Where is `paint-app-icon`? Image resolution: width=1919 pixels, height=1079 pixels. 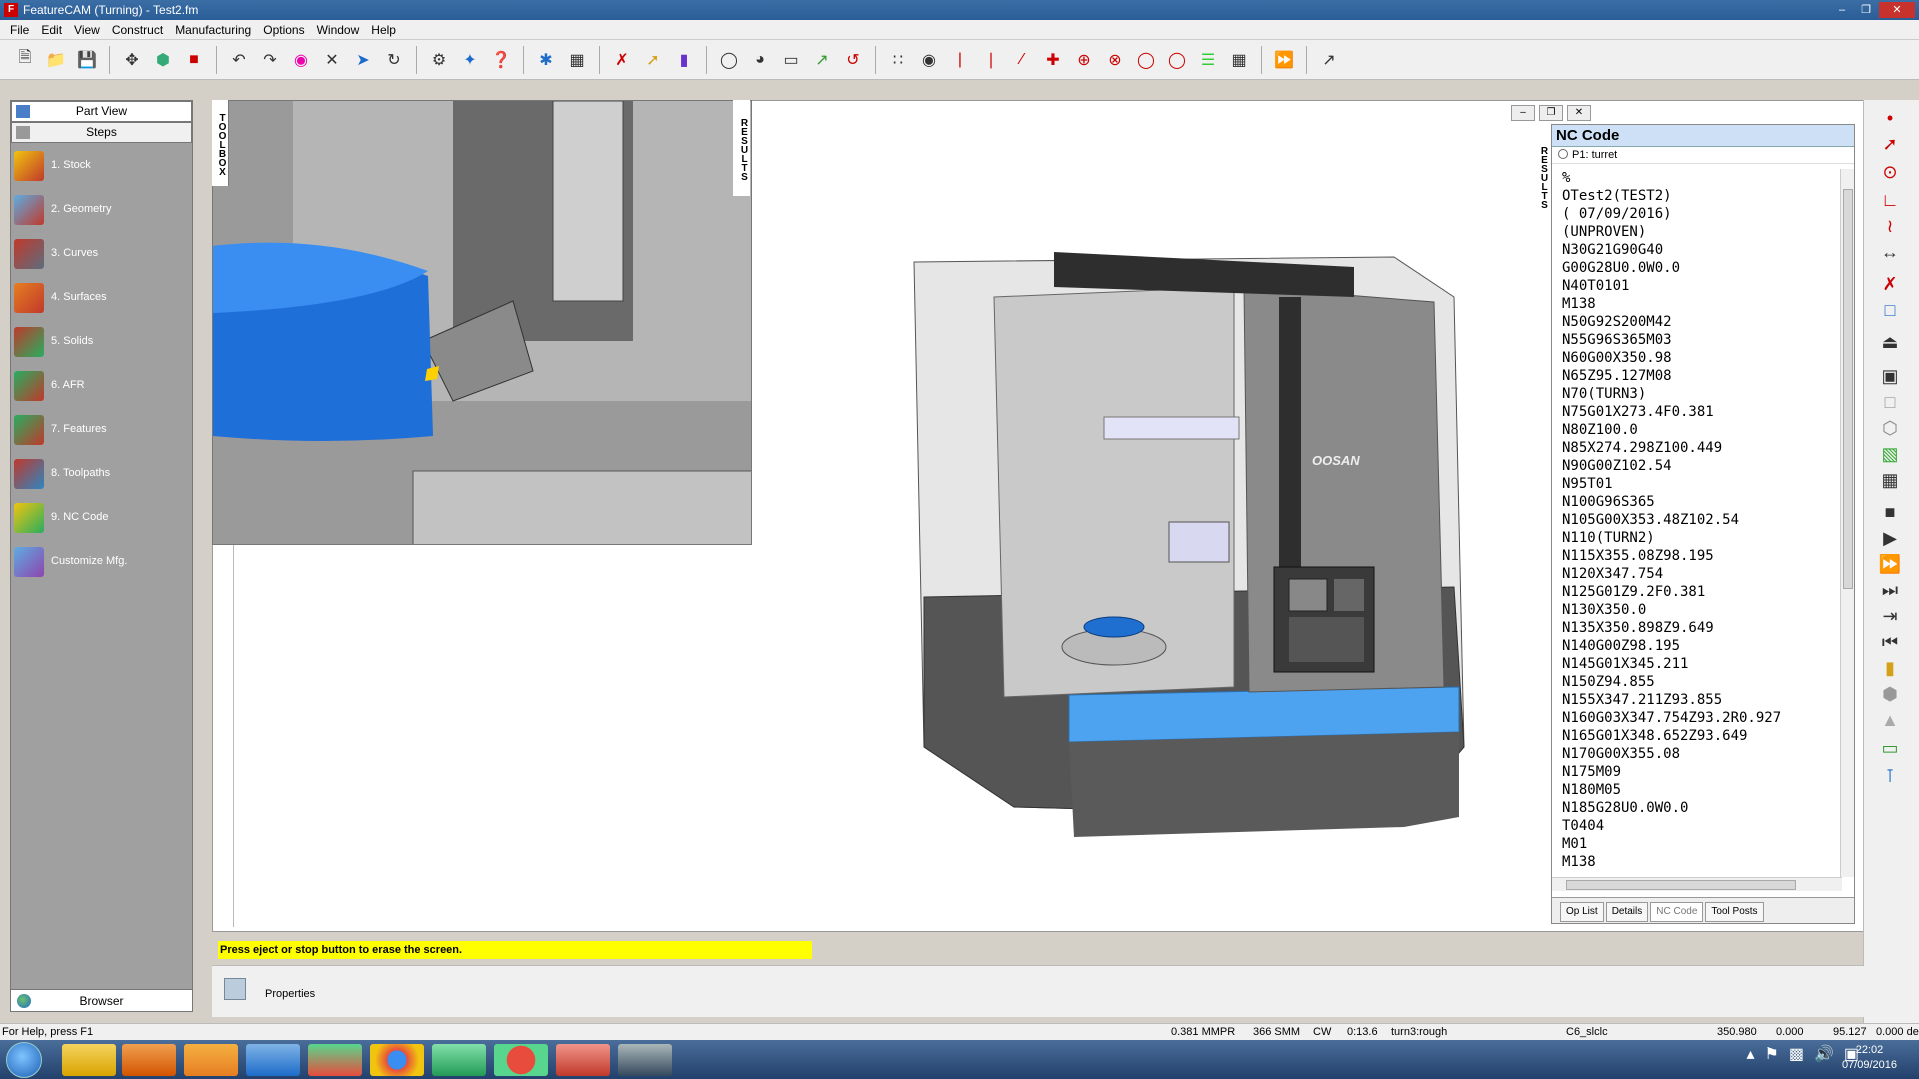
paint-app-icon is located at coordinates (335, 1060).